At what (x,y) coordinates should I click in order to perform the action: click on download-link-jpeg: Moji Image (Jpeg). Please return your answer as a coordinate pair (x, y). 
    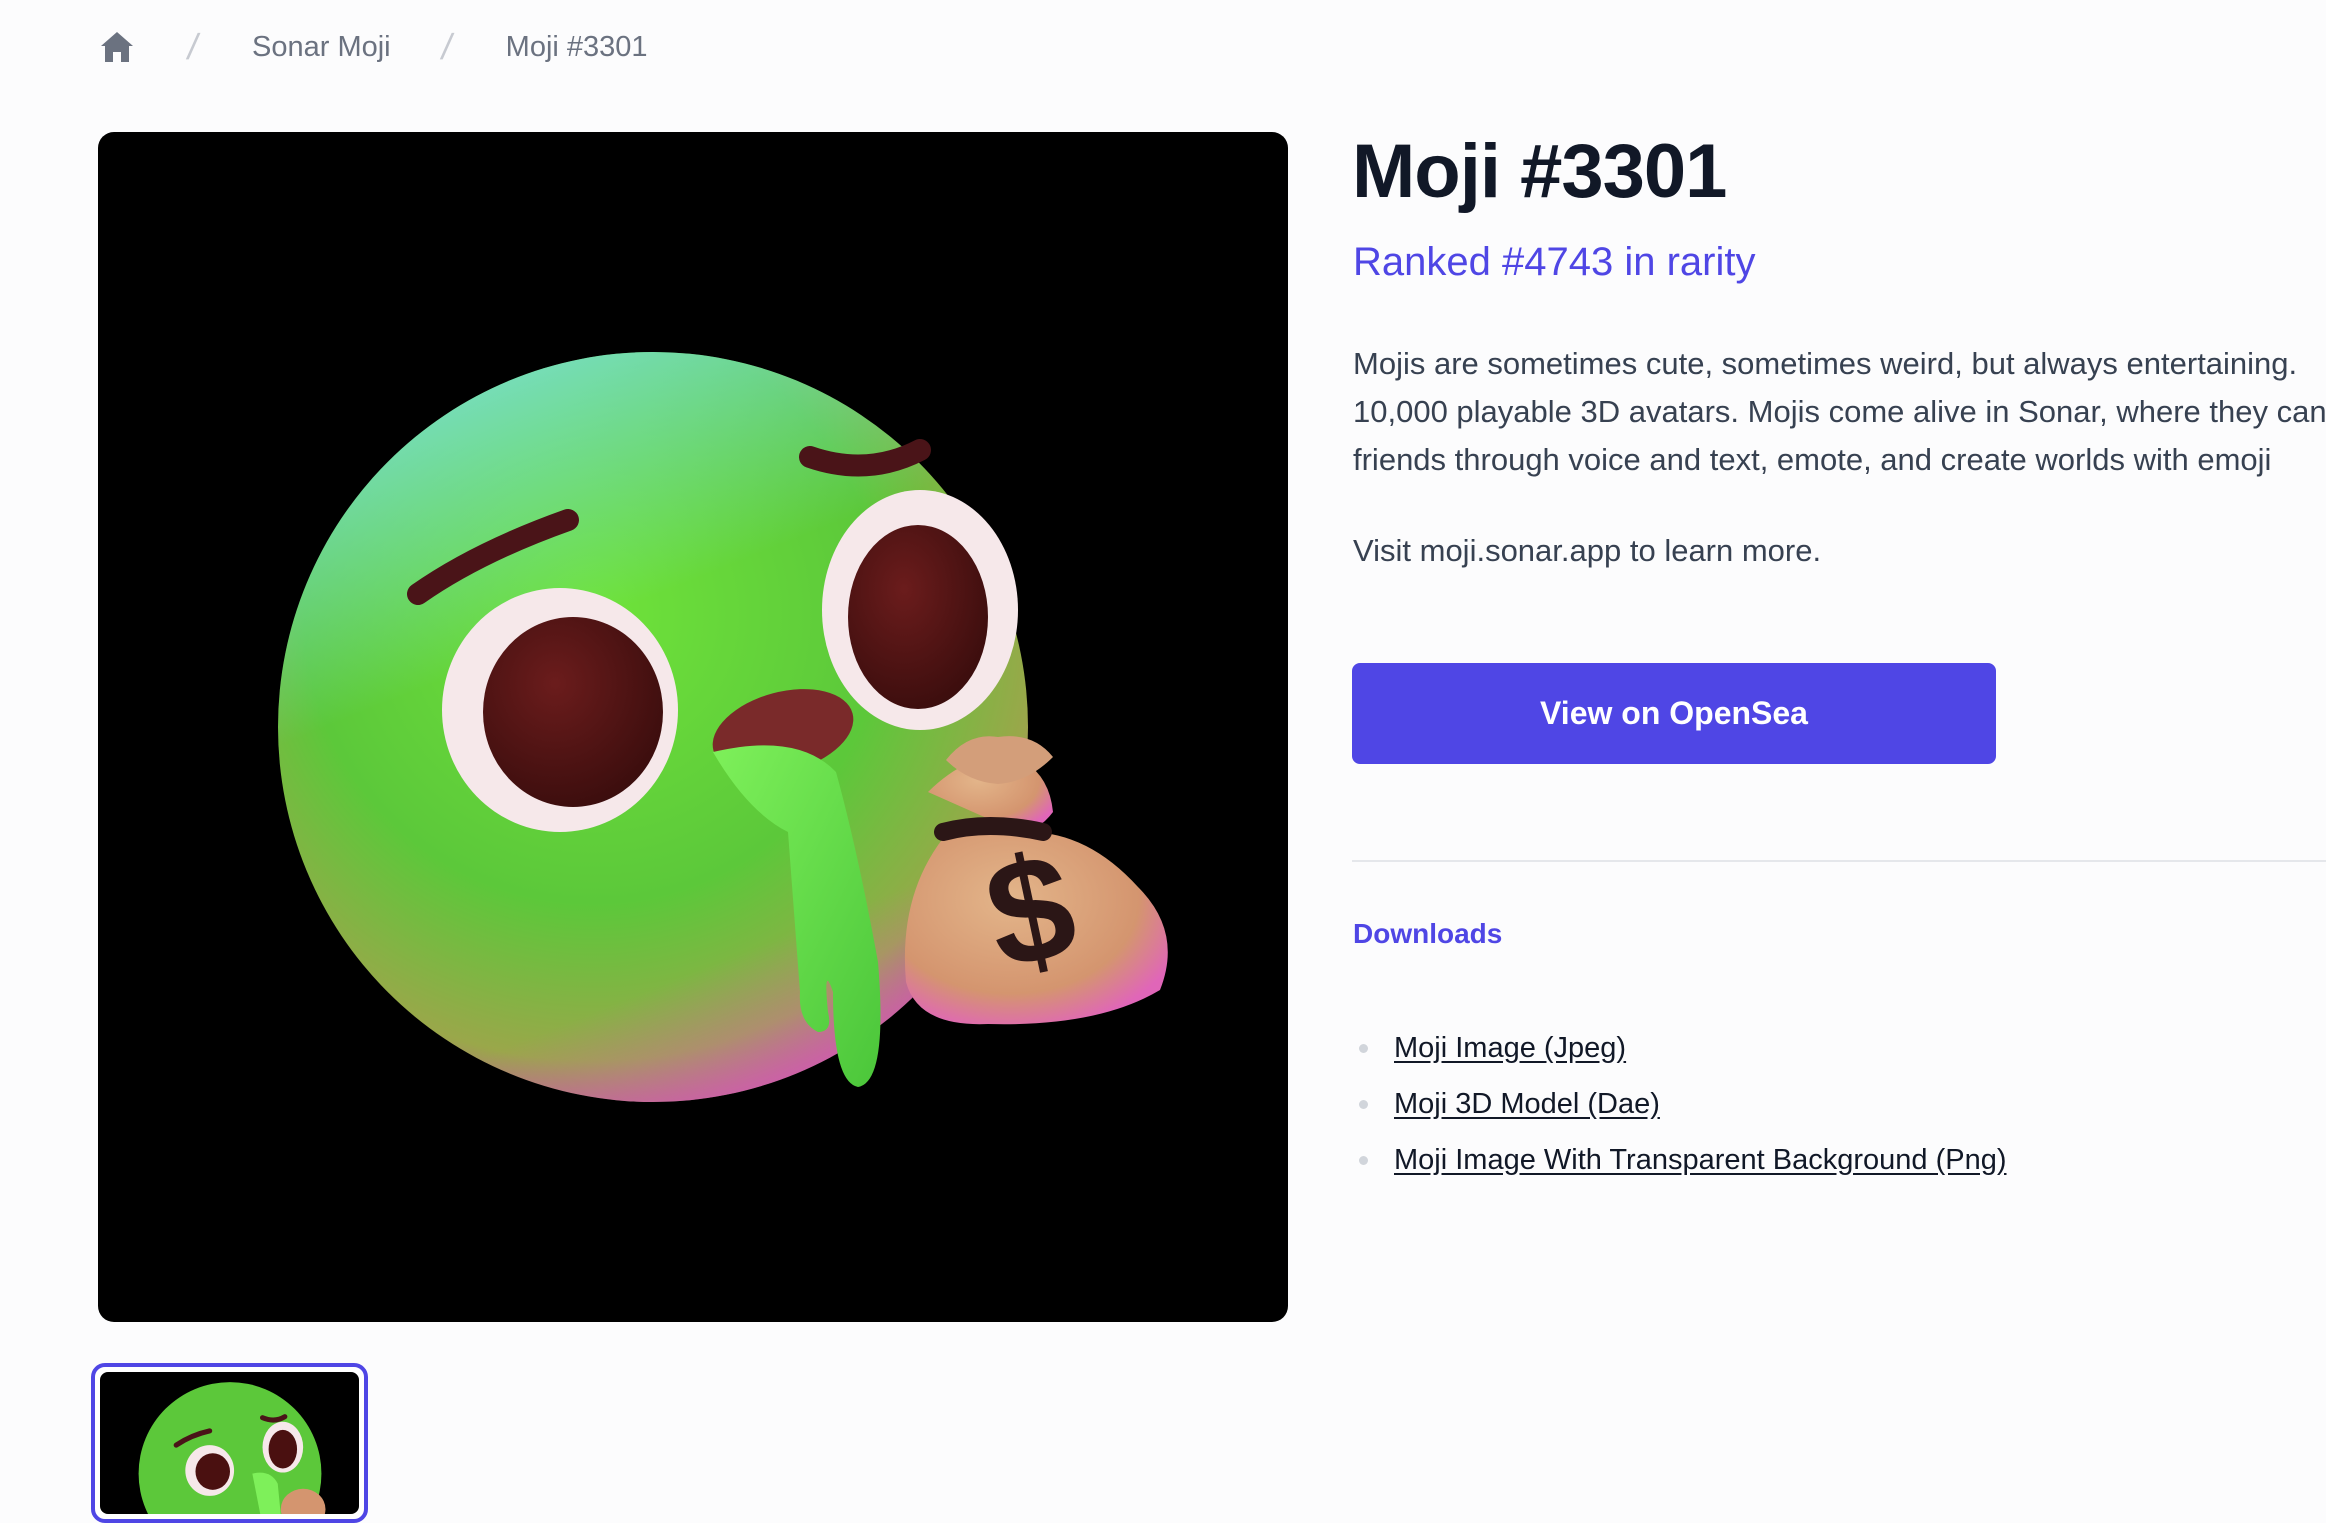
    Looking at the image, I should click on (1510, 1048).